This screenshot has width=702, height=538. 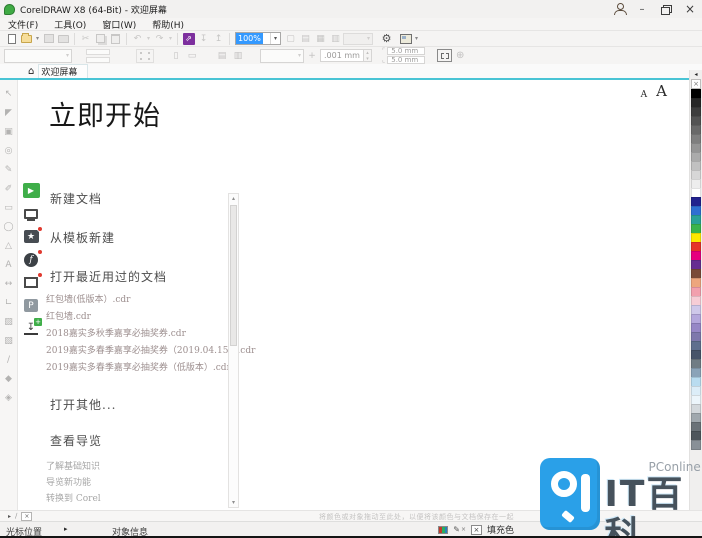 I want to click on tour-new-features-link: 导览新功能, so click(x=68, y=481).